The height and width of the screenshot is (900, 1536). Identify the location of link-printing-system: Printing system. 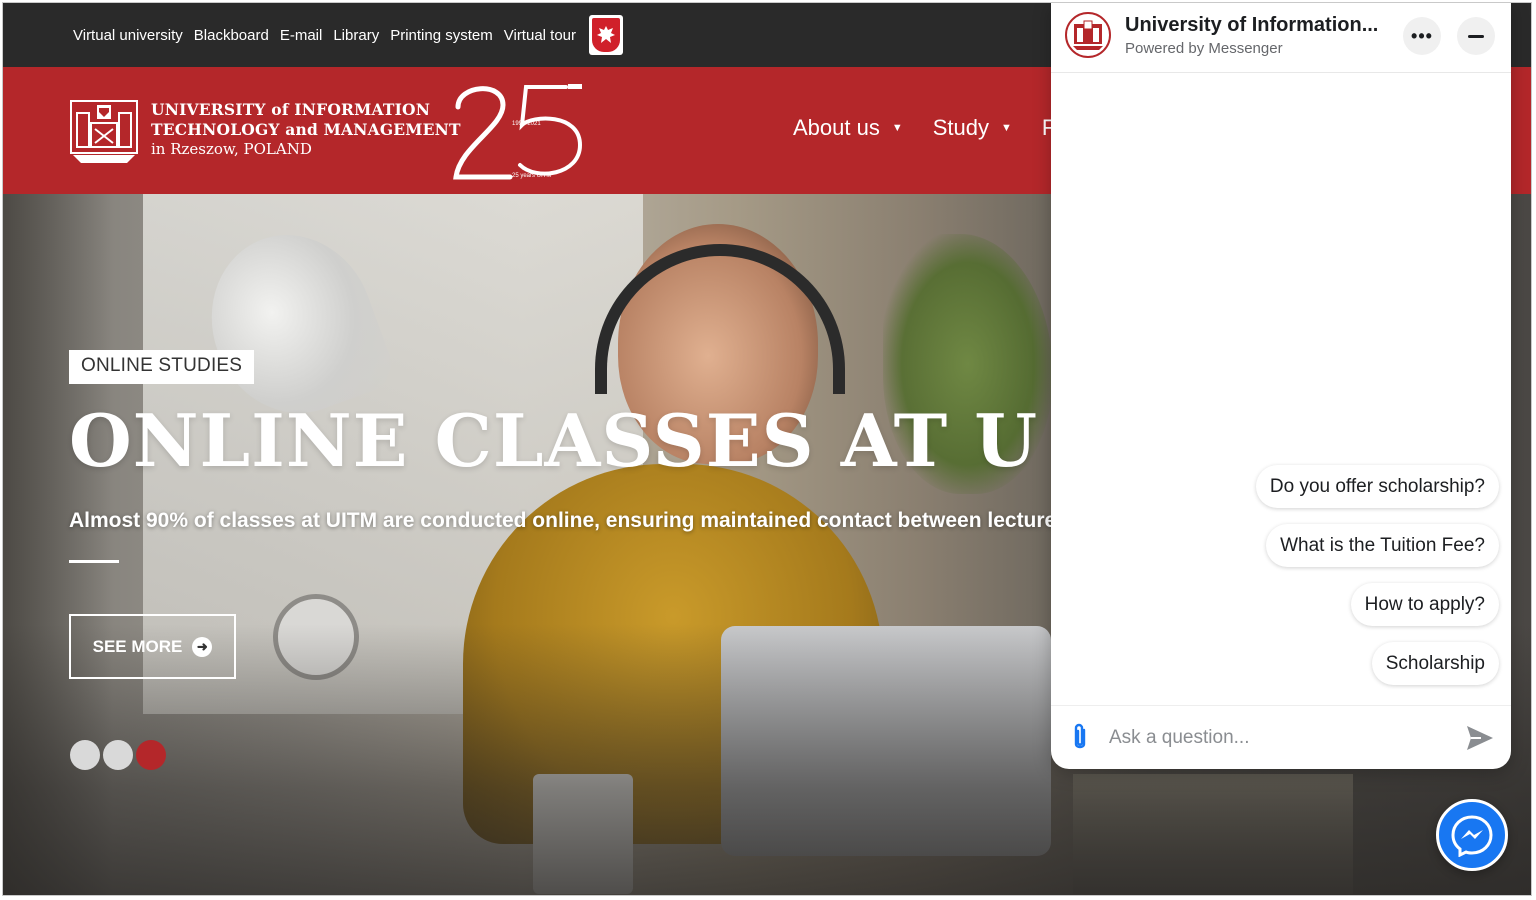
(441, 35).